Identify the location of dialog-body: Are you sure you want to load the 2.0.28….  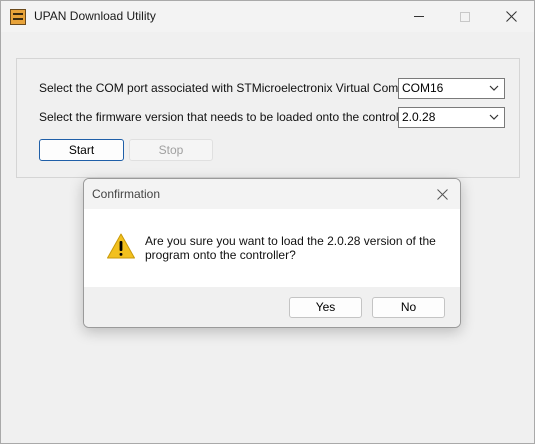
(272, 248).